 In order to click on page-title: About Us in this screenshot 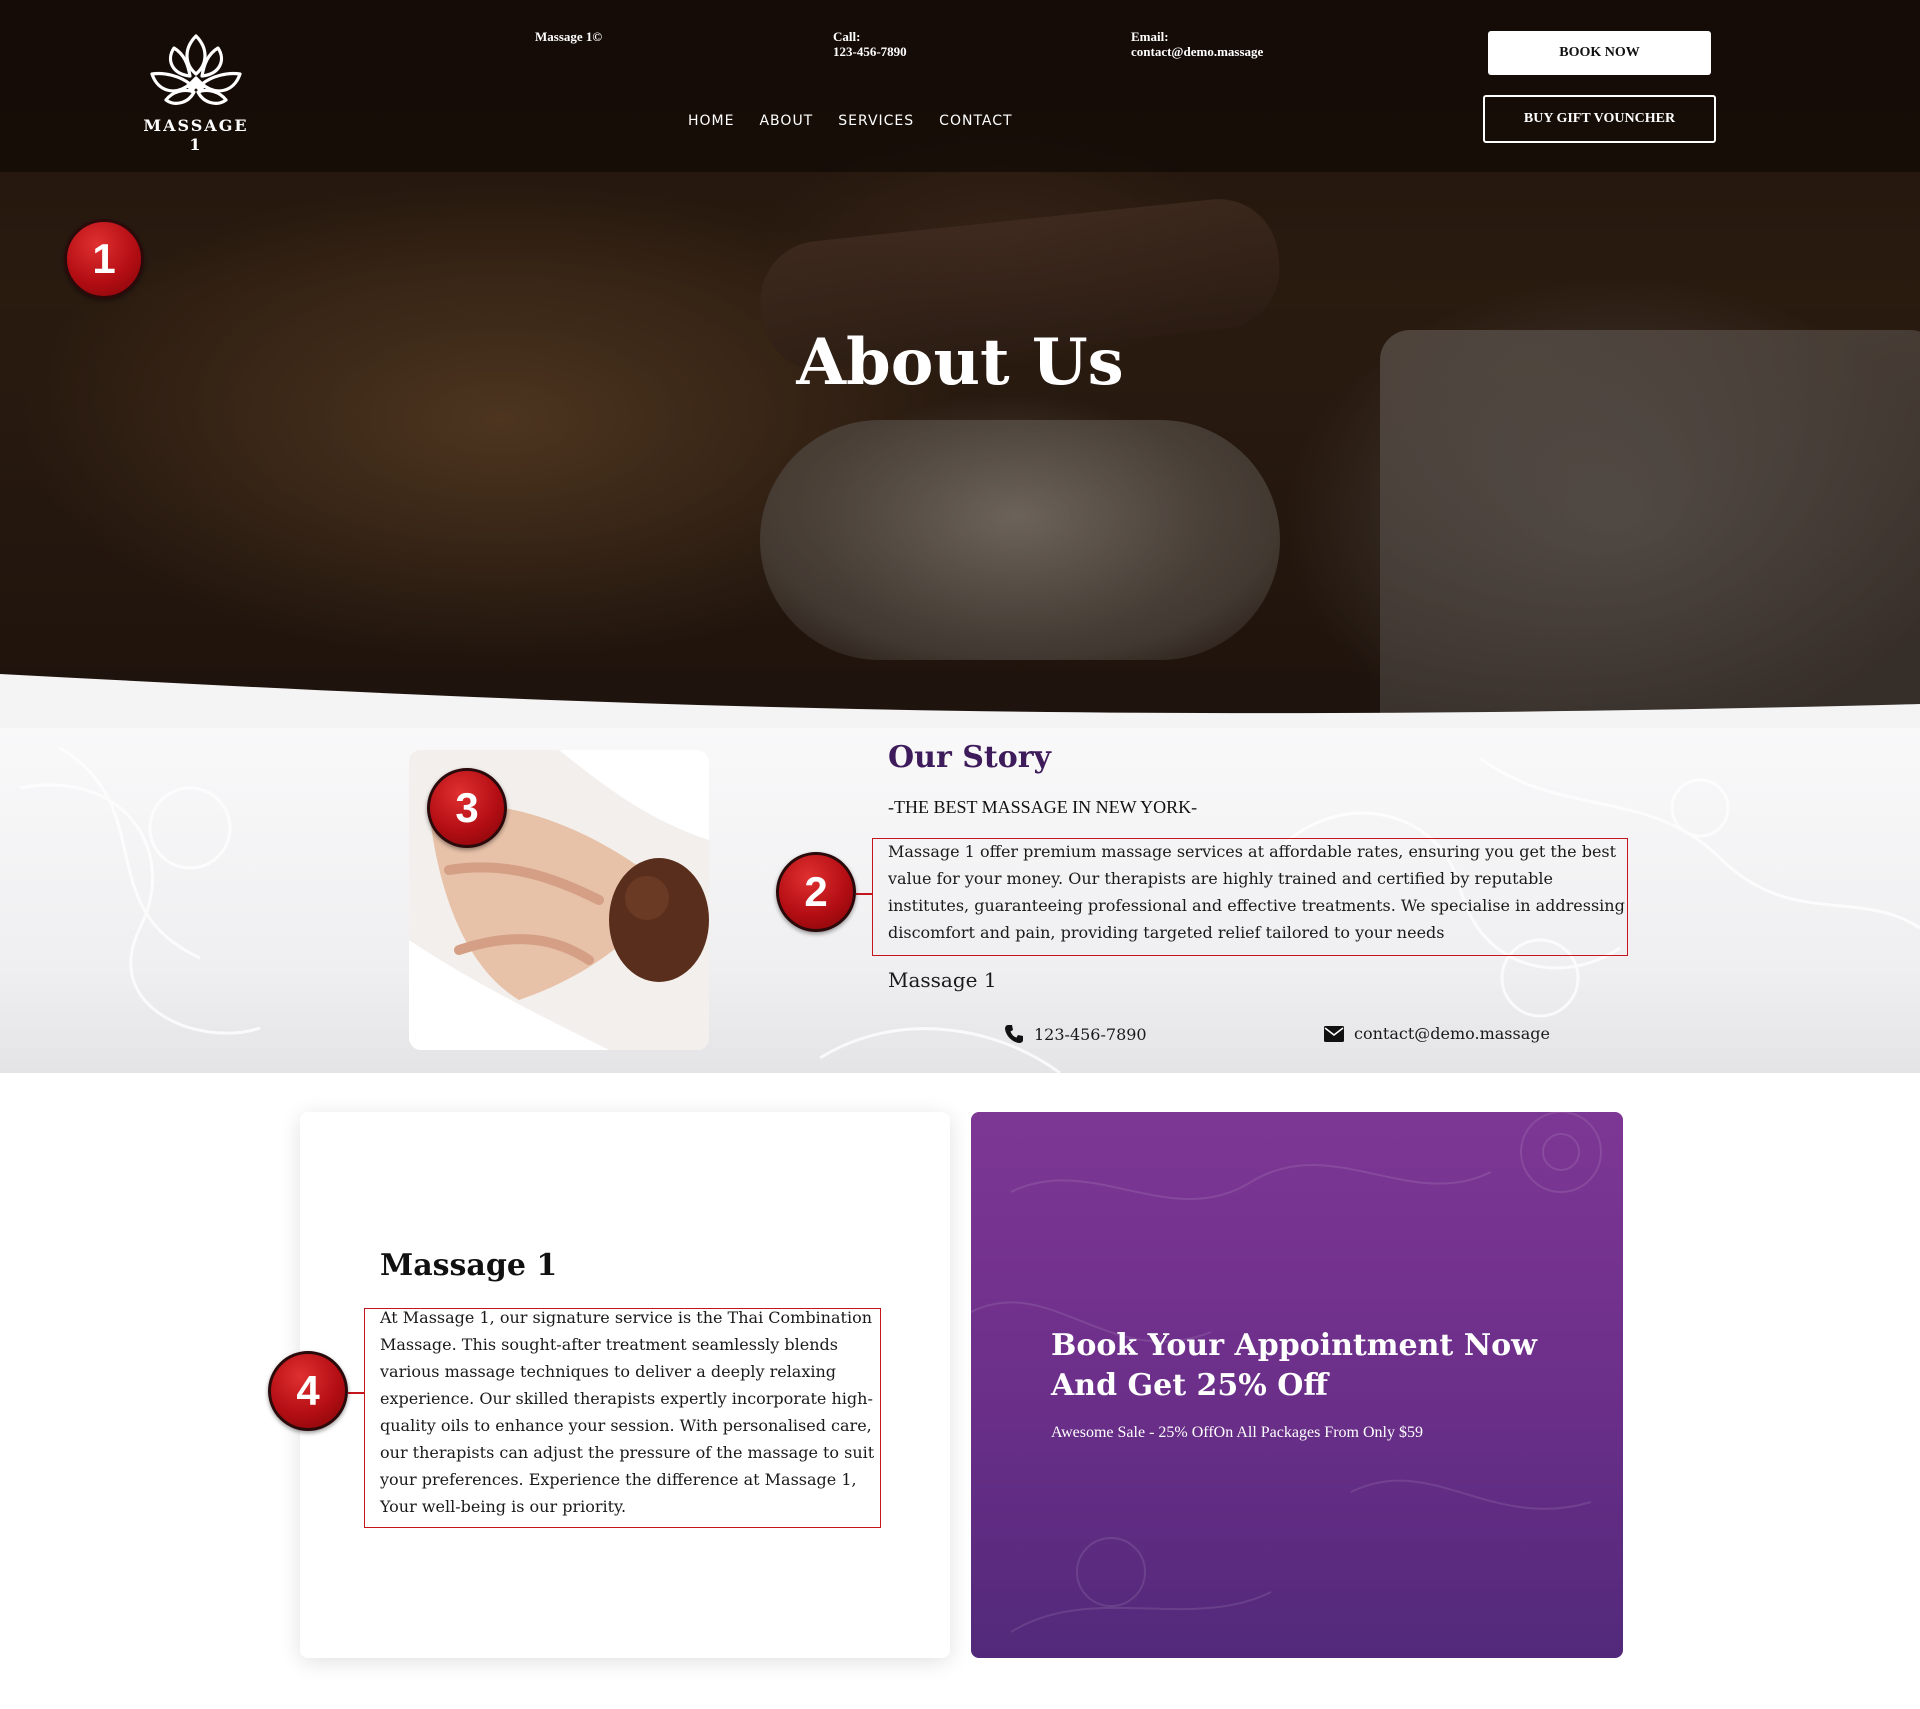, I will do `click(960, 362)`.